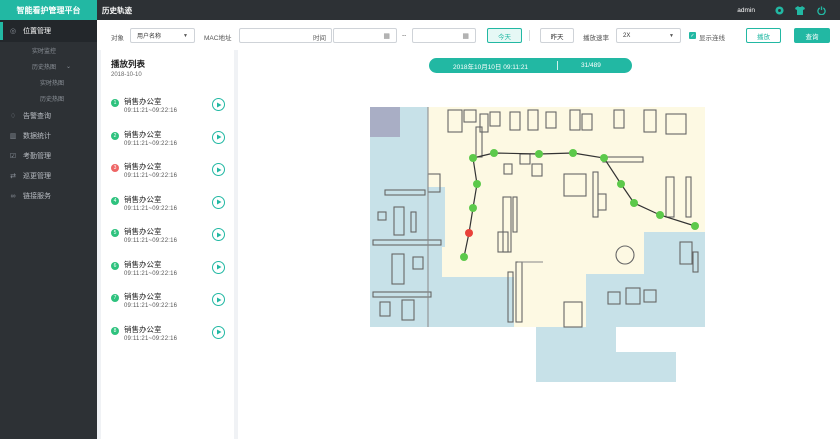 The height and width of the screenshot is (439, 840). I want to click on sidebar-item-attendance: ☑ 考勤管理, so click(48, 156).